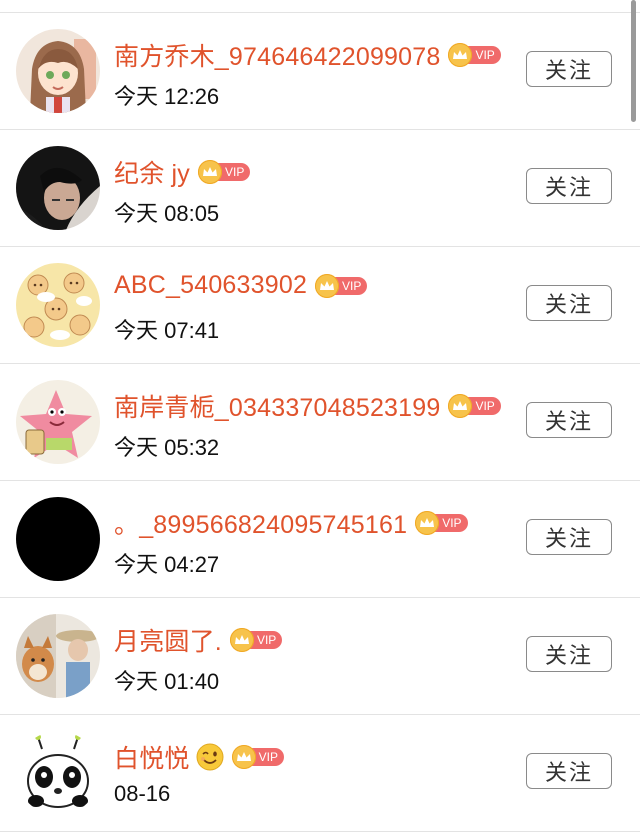  I want to click on username: ABC_540633902, so click(210, 285).